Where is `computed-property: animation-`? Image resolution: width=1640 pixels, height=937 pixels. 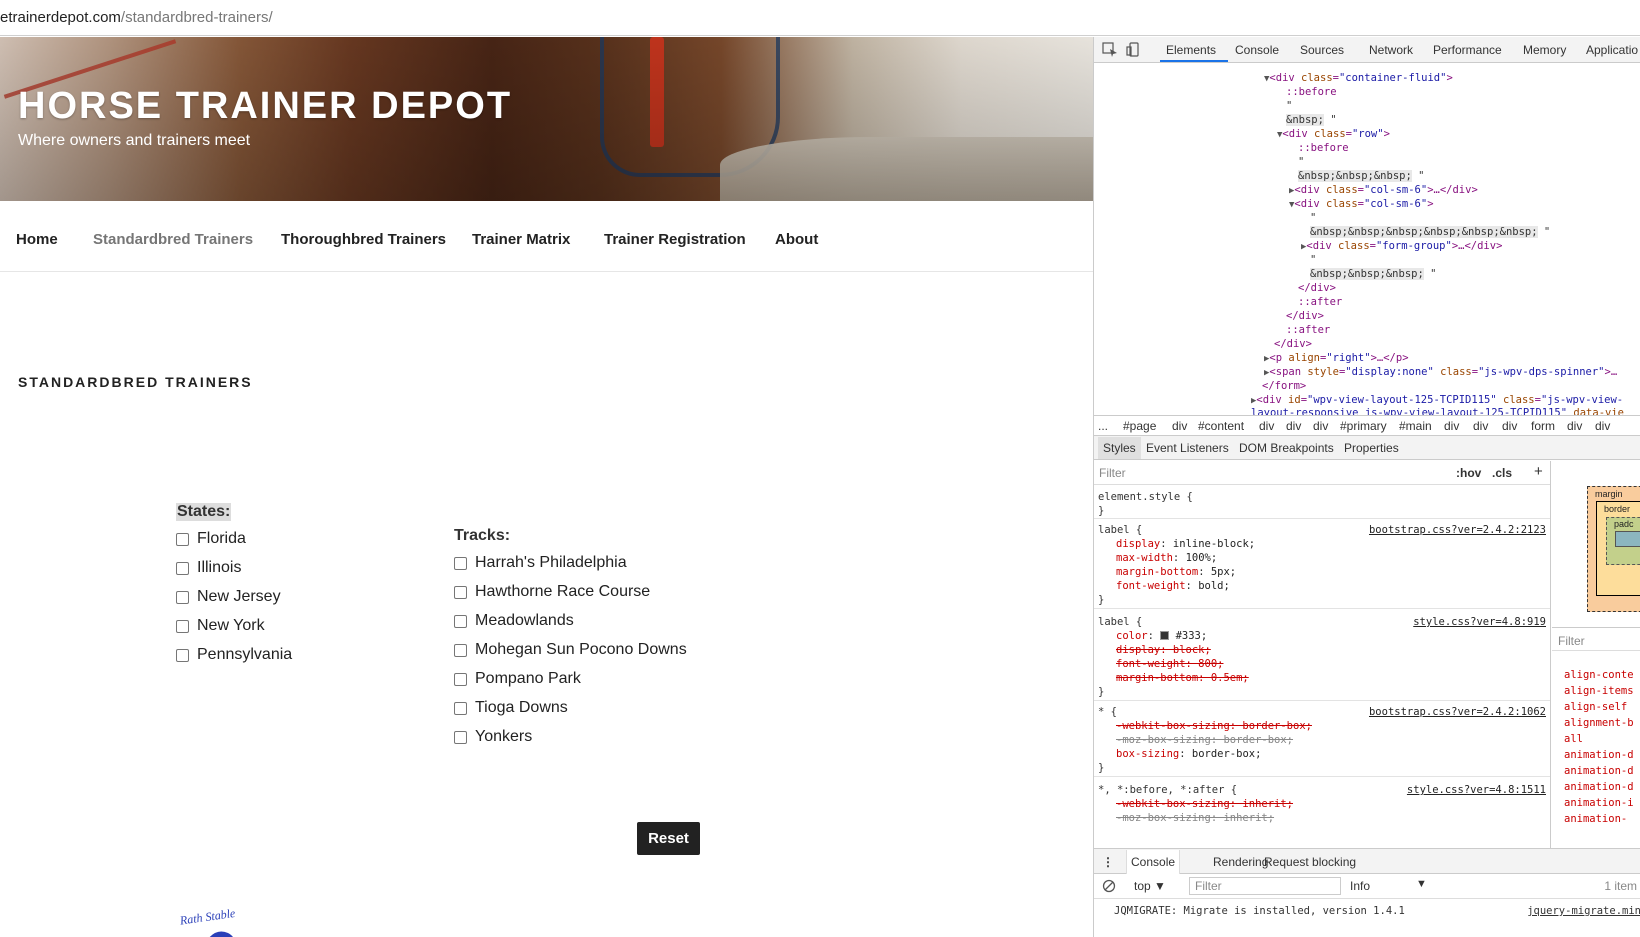
computed-property: animation- is located at coordinates (1595, 819).